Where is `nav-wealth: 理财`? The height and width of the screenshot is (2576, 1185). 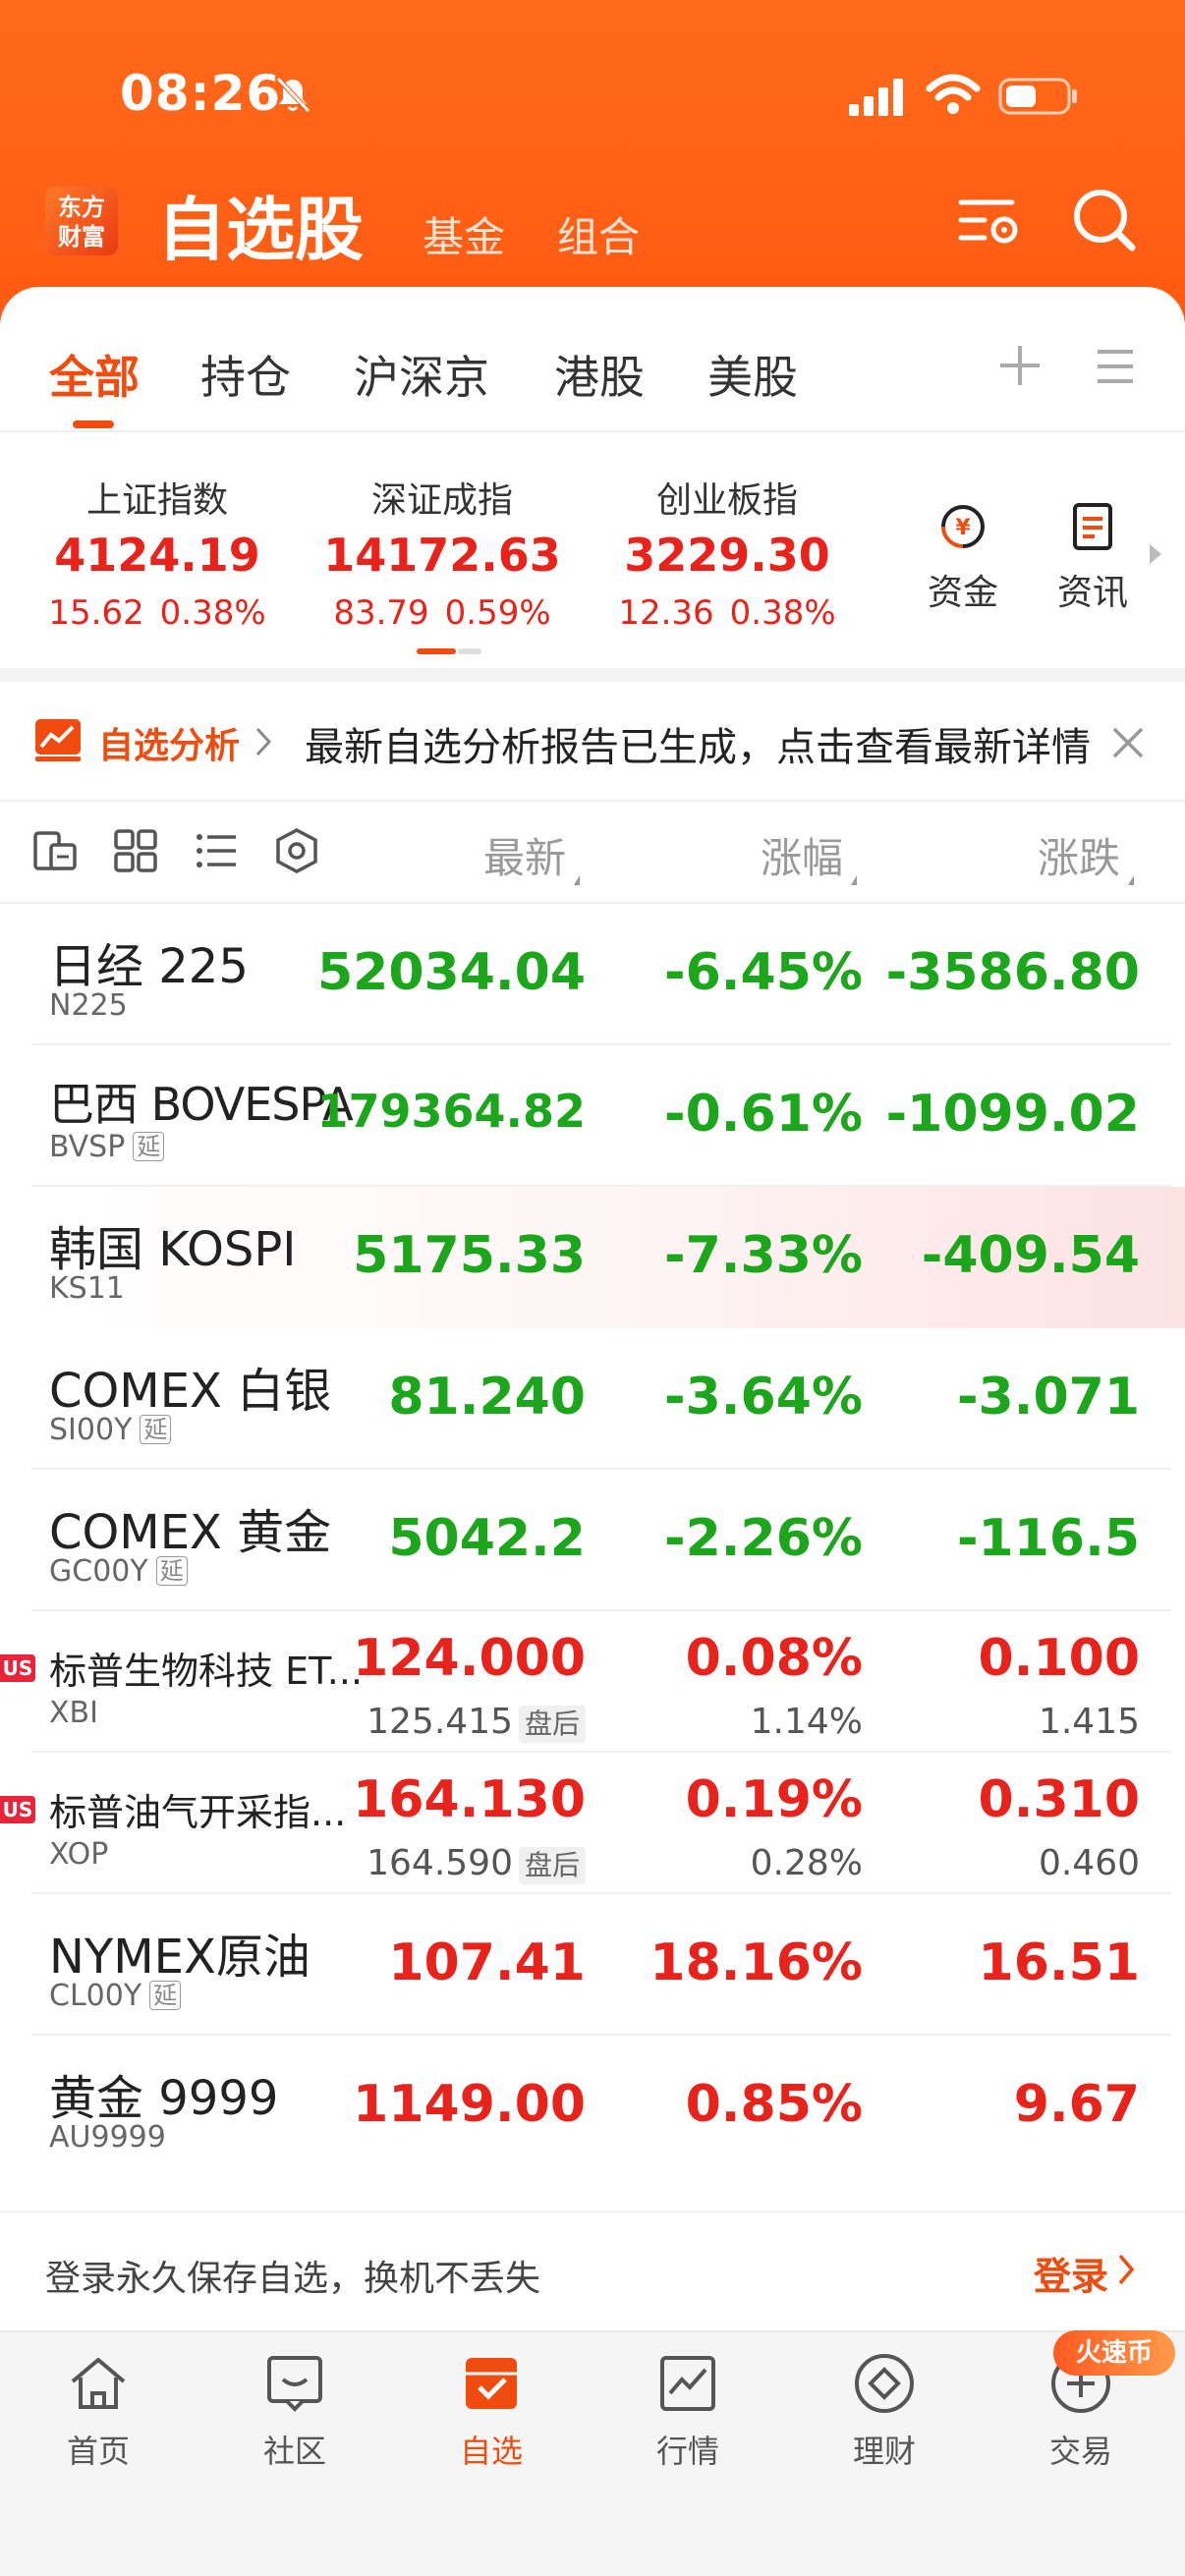
nav-wealth: 理财 is located at coordinates (885, 2410).